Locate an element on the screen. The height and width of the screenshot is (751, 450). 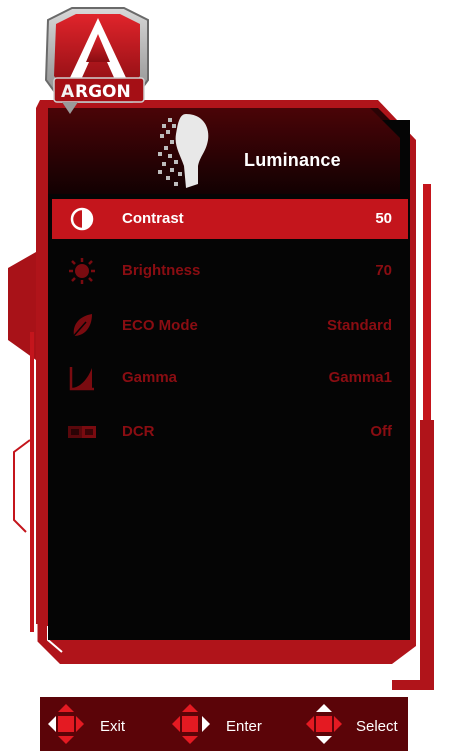
menu-item-value: Gamma1 is located at coordinates (360, 377).